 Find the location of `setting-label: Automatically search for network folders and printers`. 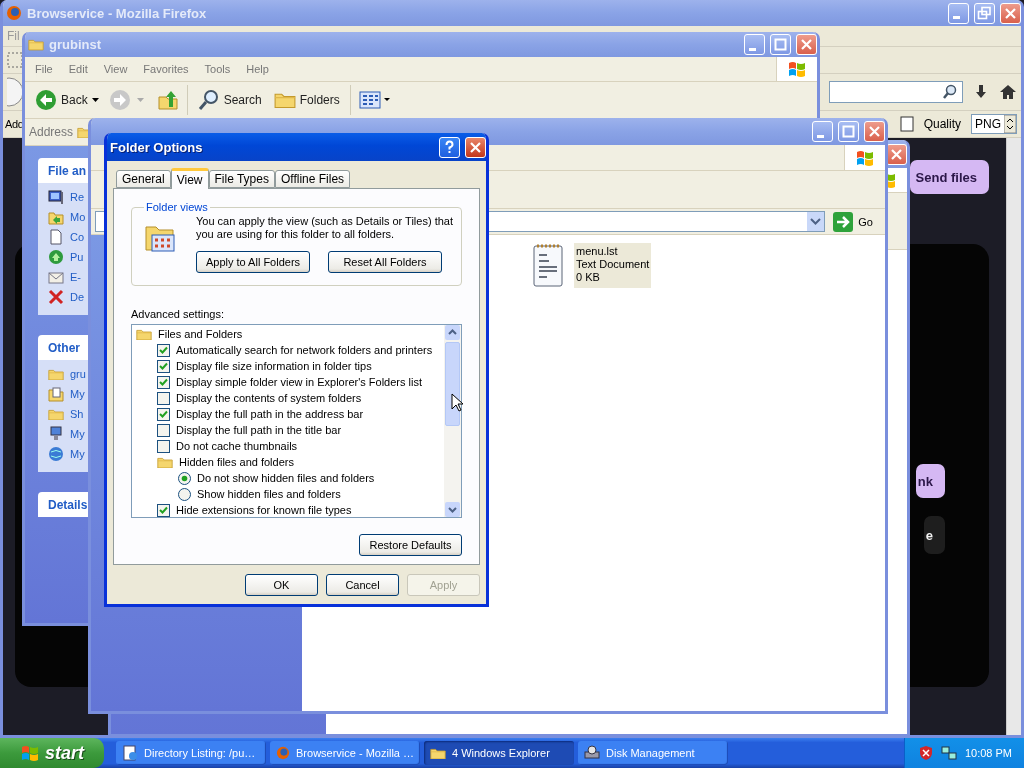

setting-label: Automatically search for network folders and printers is located at coordinates (304, 350).